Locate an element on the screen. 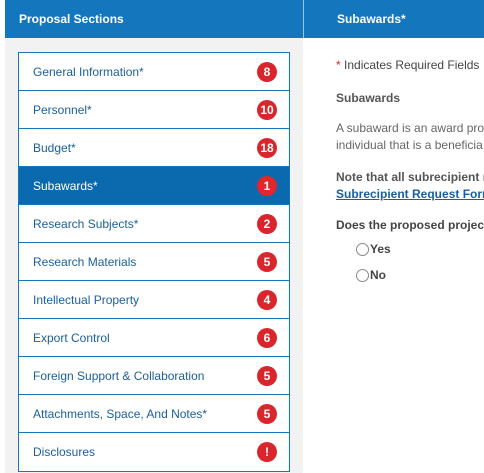  option-label: Yes is located at coordinates (380, 249).